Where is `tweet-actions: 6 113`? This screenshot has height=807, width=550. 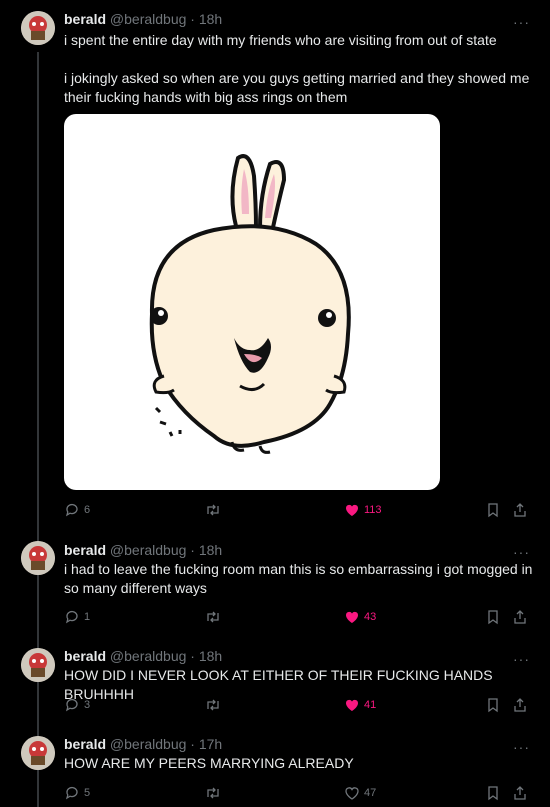 tweet-actions: 6 113 is located at coordinates (275, 511).